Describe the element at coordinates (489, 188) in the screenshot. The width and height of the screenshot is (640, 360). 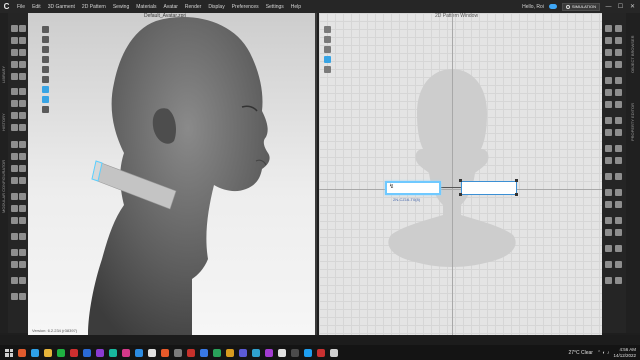
I see `pattern-piece` at that location.